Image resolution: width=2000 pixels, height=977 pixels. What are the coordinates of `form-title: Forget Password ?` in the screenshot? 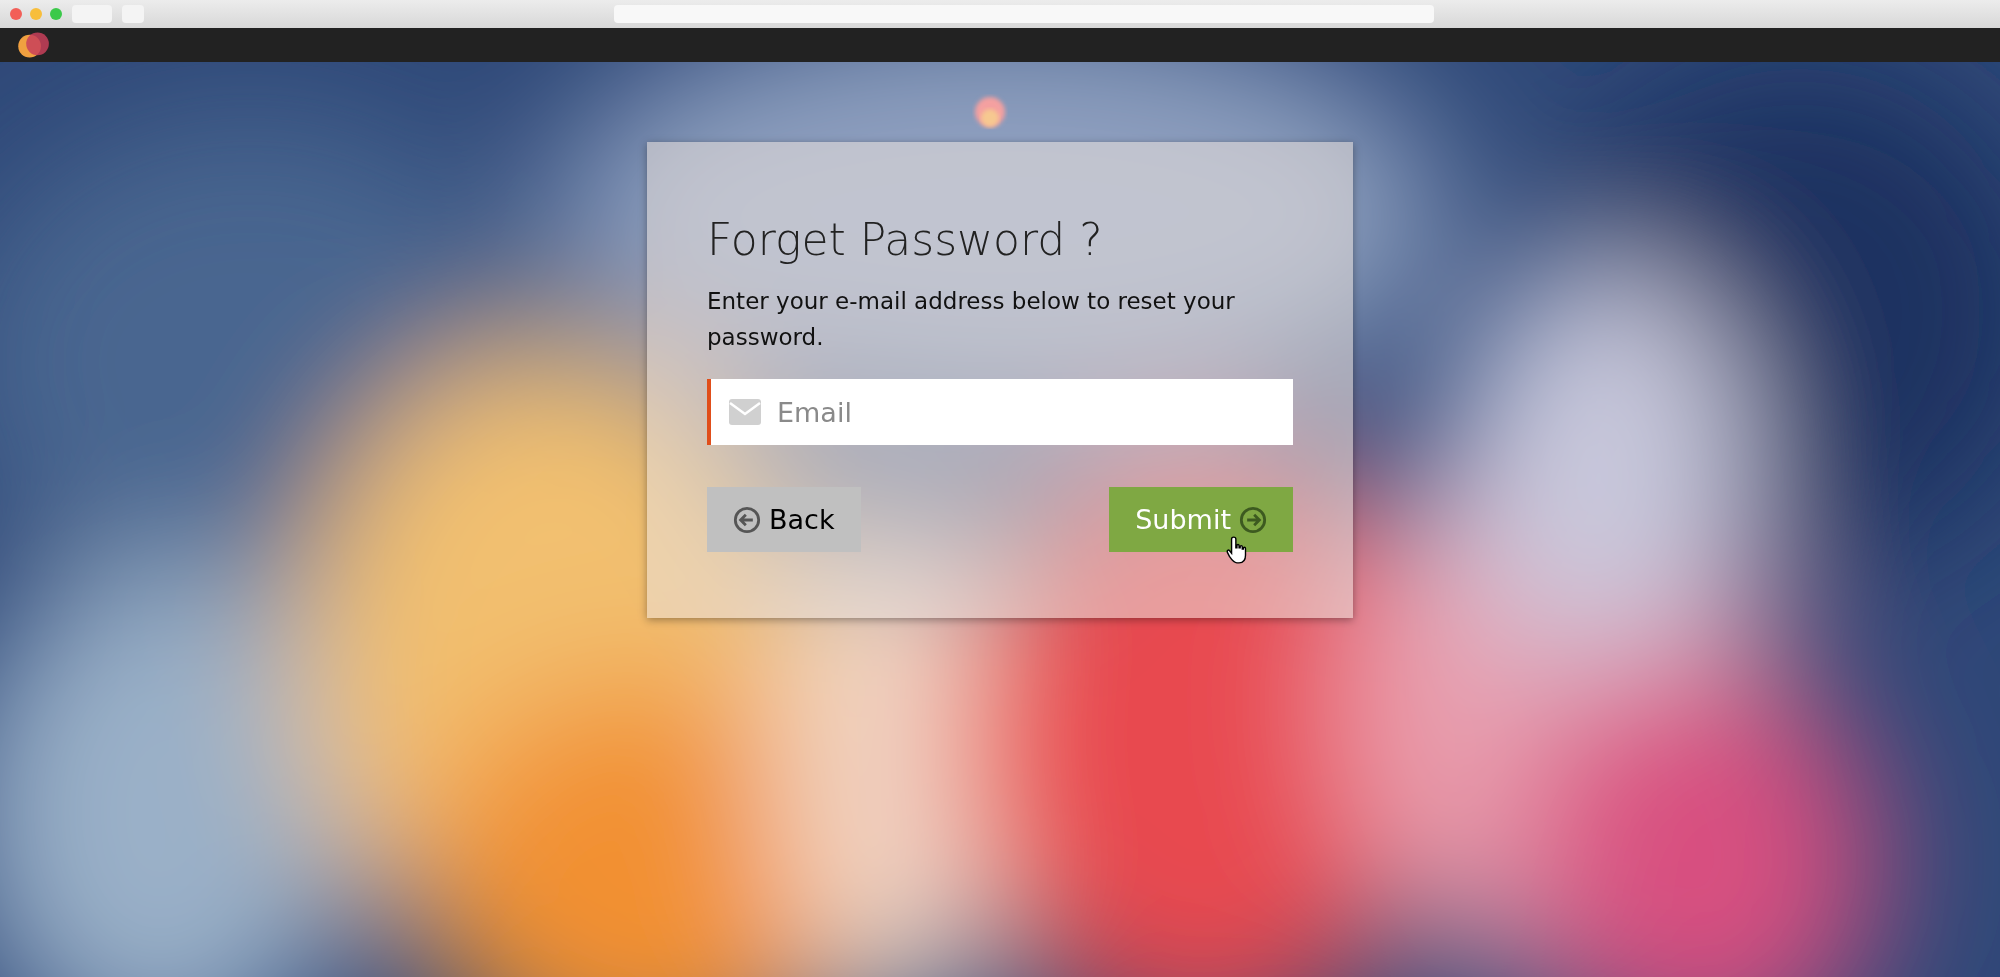 It's located at (905, 239).